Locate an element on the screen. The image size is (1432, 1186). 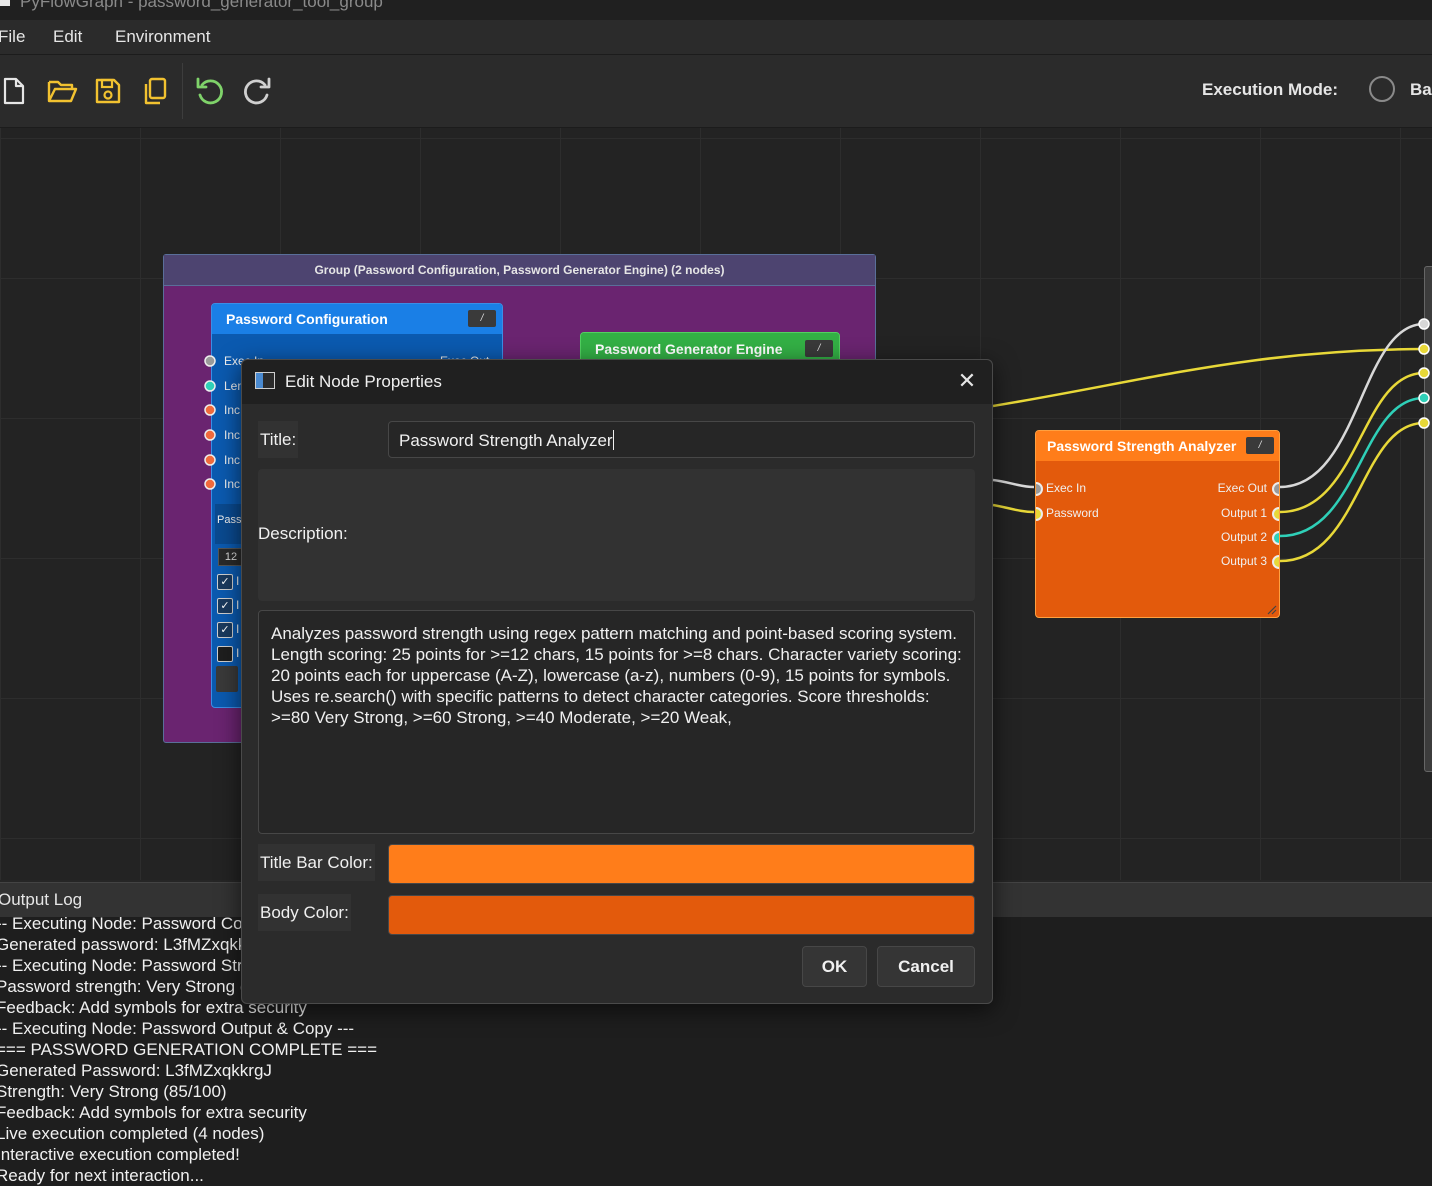
dialog-title: Edit Node Properties is located at coordinates (363, 381).